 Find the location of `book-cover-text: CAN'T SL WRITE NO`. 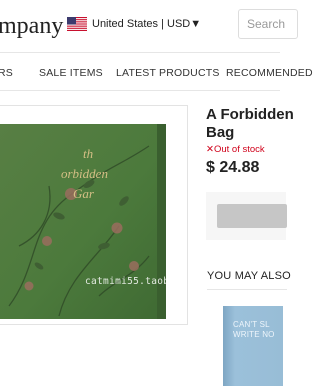

book-cover-text: CAN'T SL WRITE NO is located at coordinates (254, 330).